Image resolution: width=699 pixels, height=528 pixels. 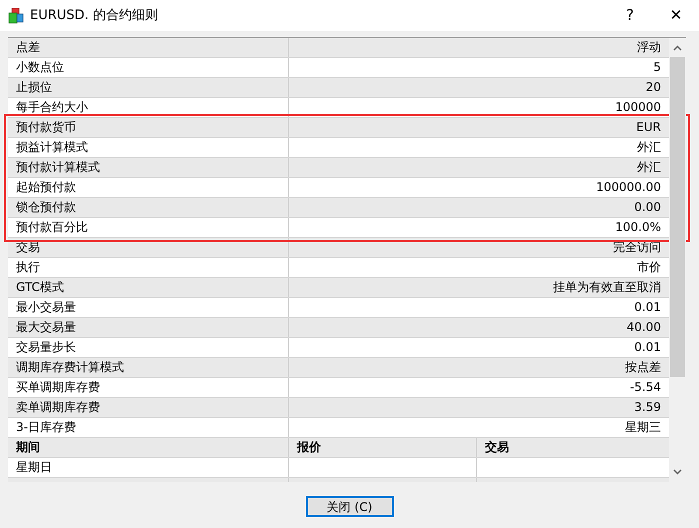 I want to click on property-value: -5.54, so click(x=645, y=387).